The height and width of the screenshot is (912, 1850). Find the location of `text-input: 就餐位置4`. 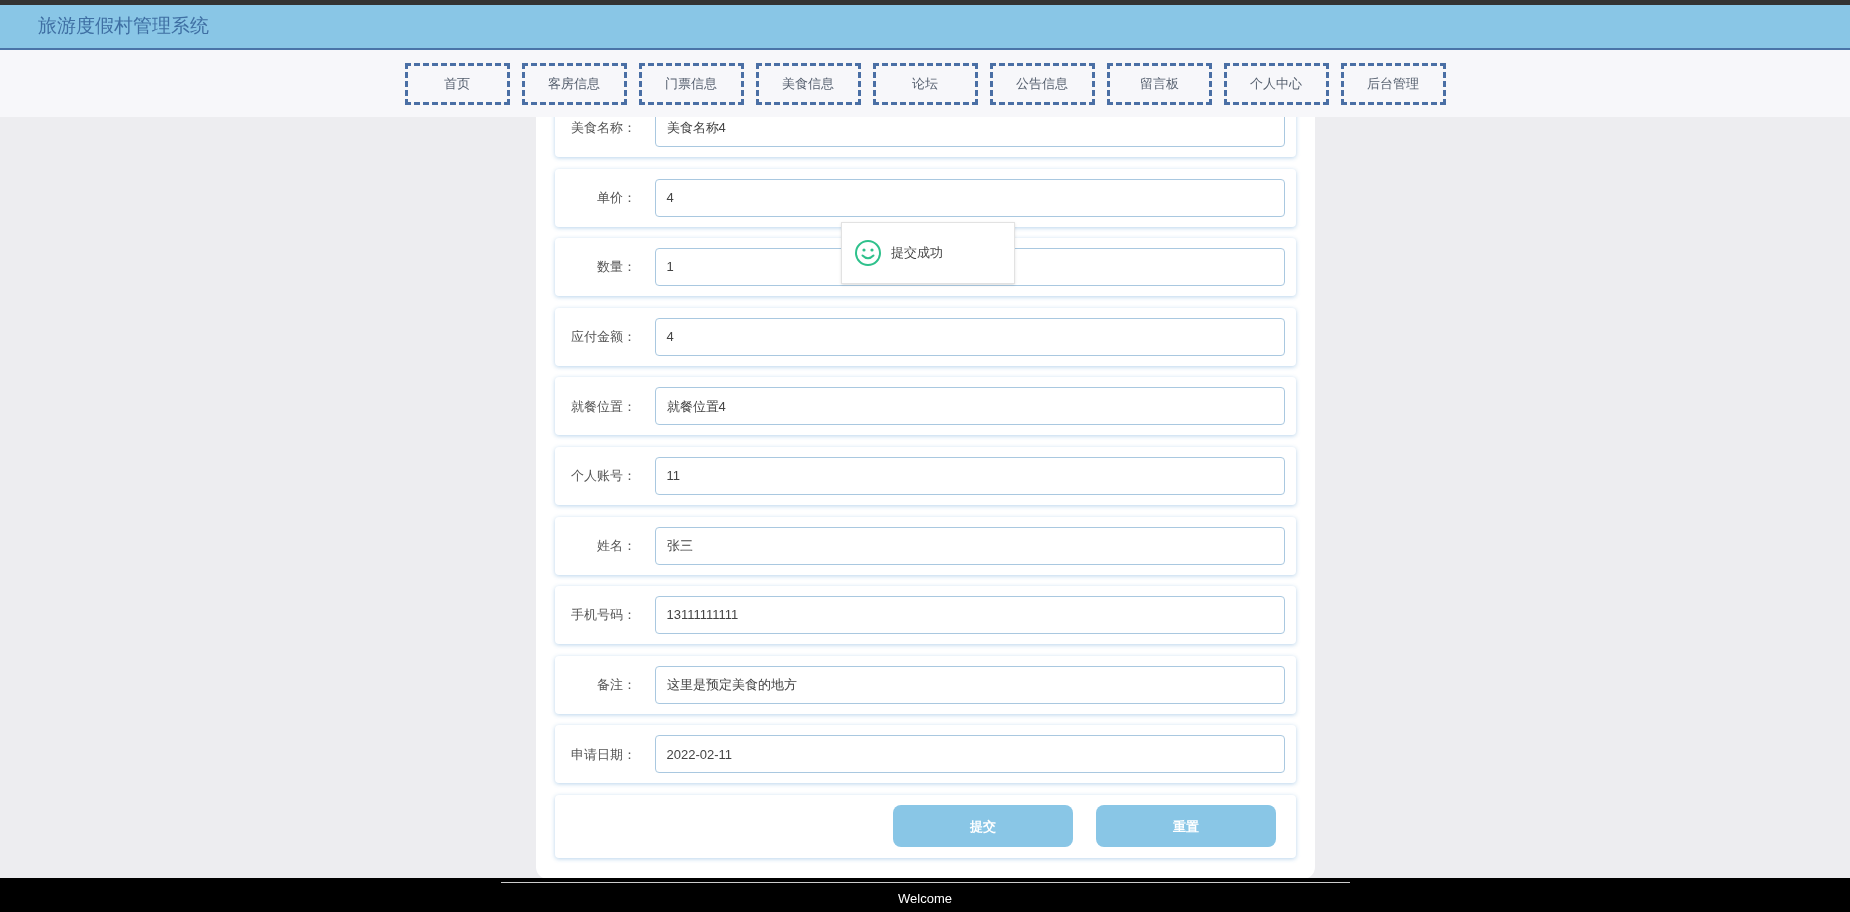

text-input: 就餐位置4 is located at coordinates (969, 406).